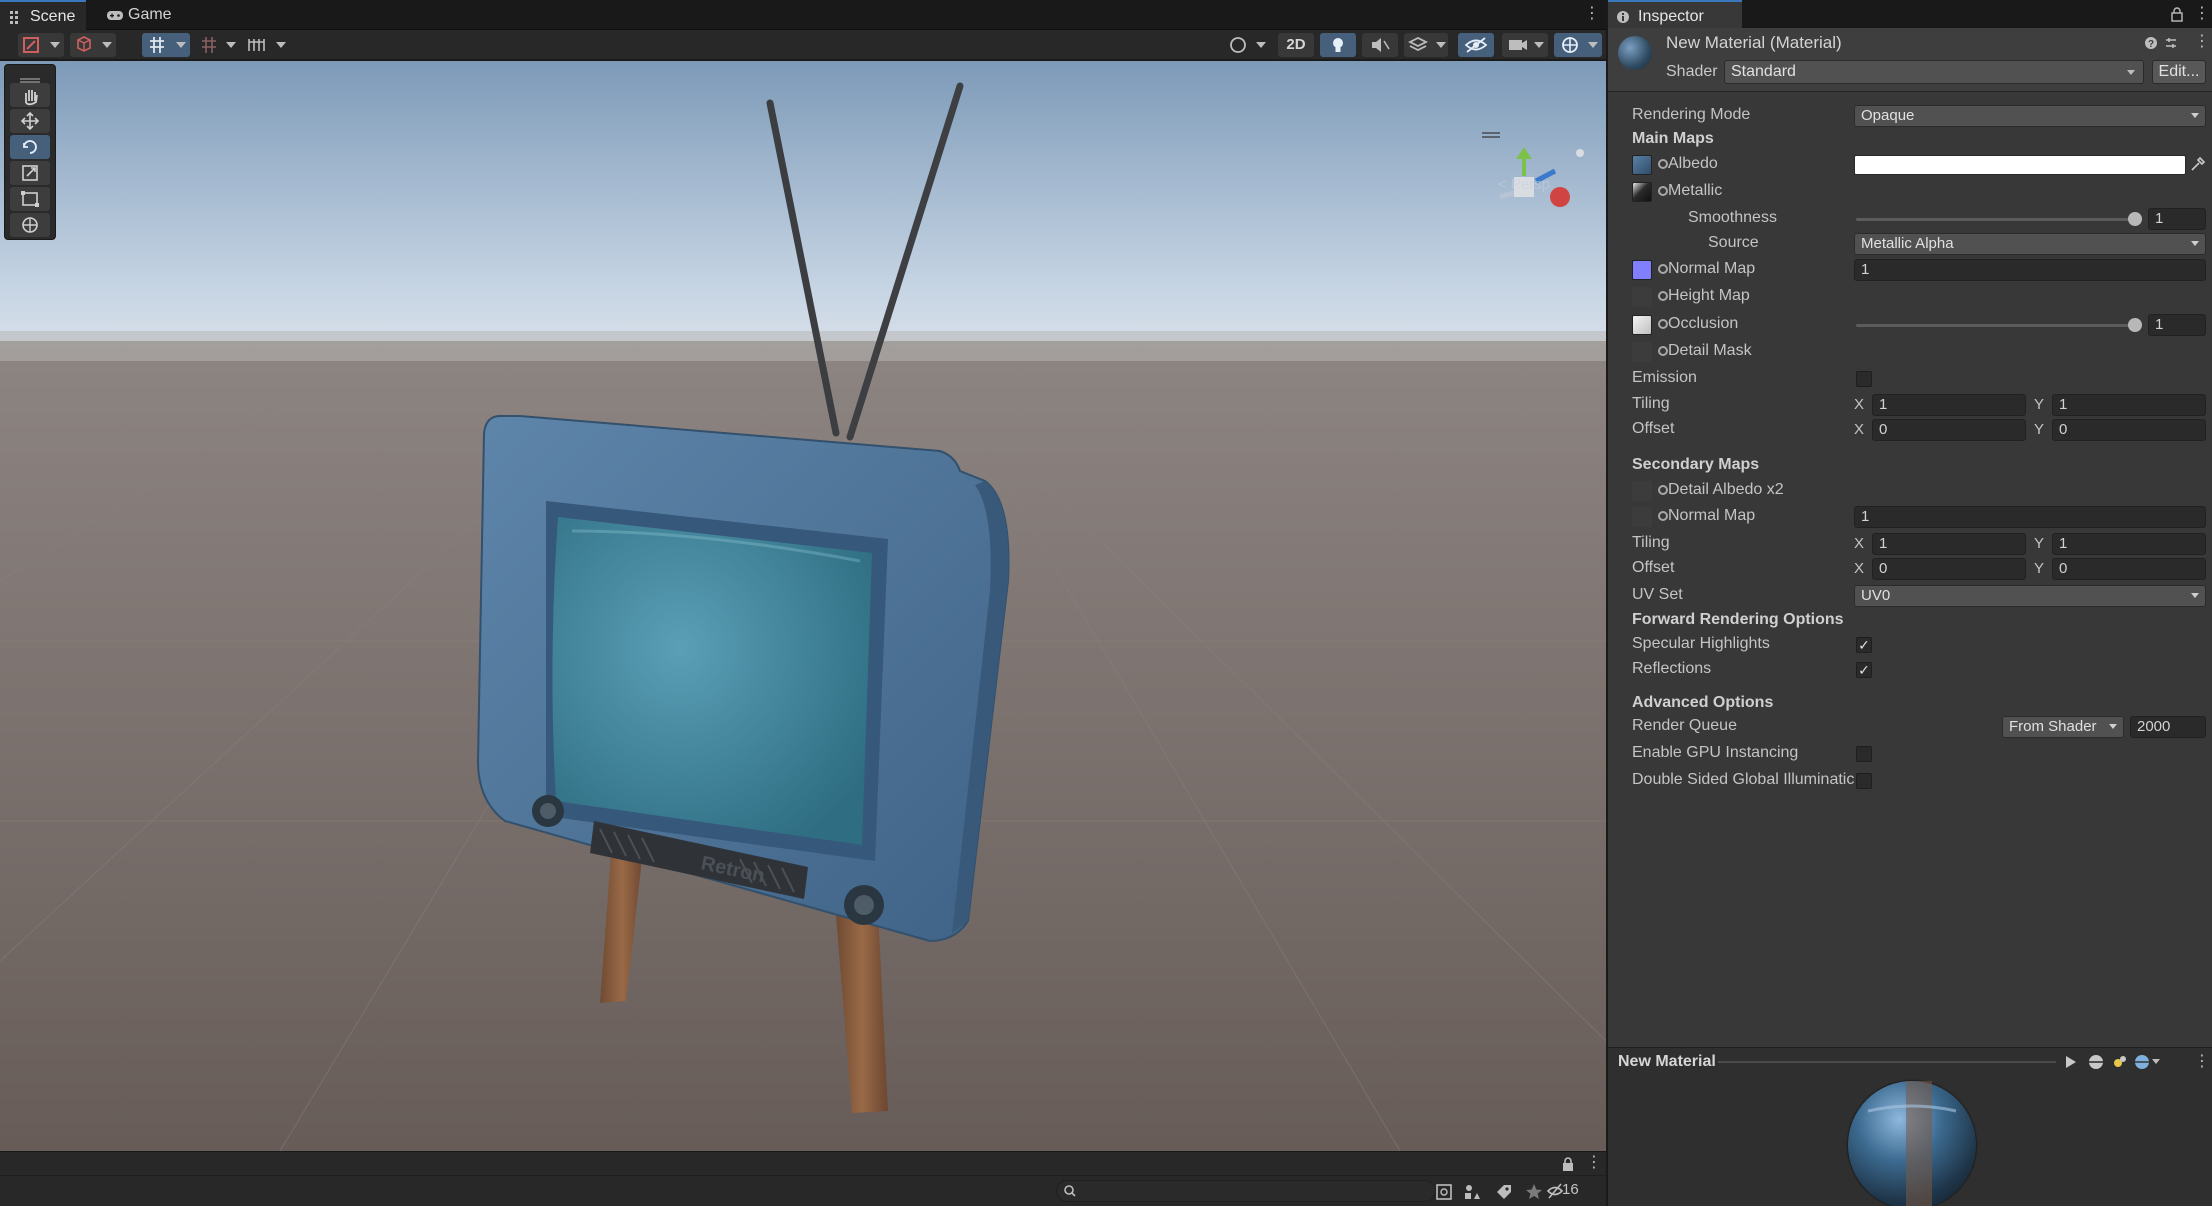  What do you see at coordinates (2129, 405) in the screenshot?
I see `main-tiling-y-input: 1` at bounding box center [2129, 405].